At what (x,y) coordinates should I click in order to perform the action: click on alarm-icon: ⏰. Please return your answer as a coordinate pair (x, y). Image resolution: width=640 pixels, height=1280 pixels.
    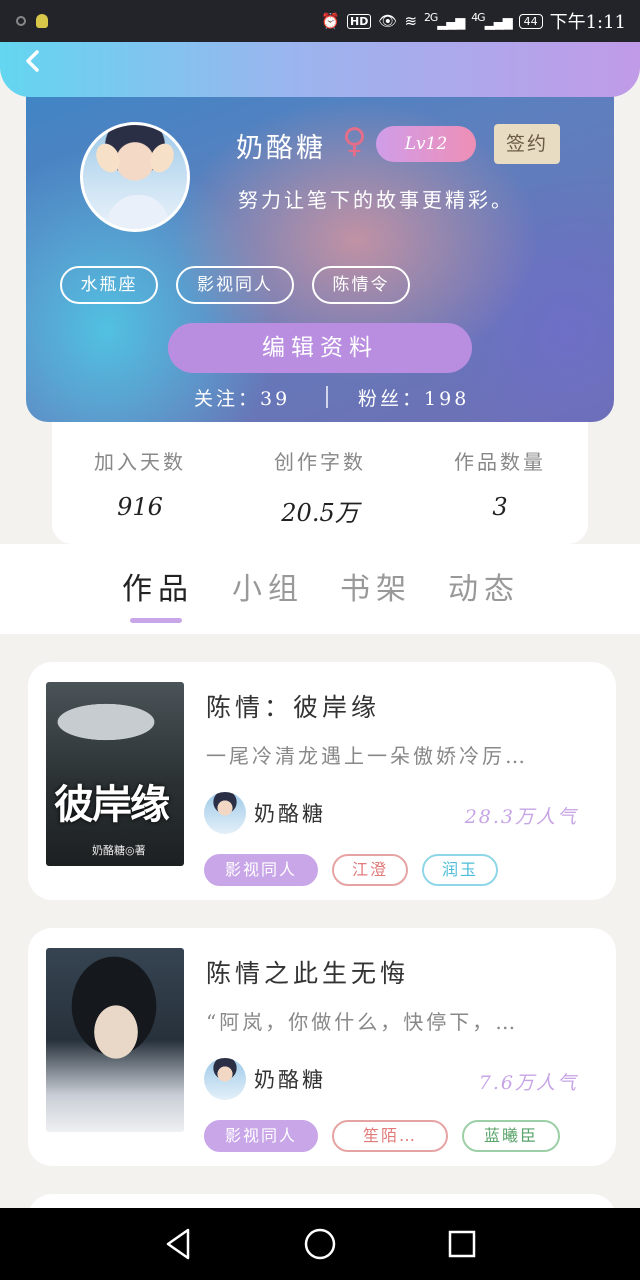
    Looking at the image, I should click on (331, 21).